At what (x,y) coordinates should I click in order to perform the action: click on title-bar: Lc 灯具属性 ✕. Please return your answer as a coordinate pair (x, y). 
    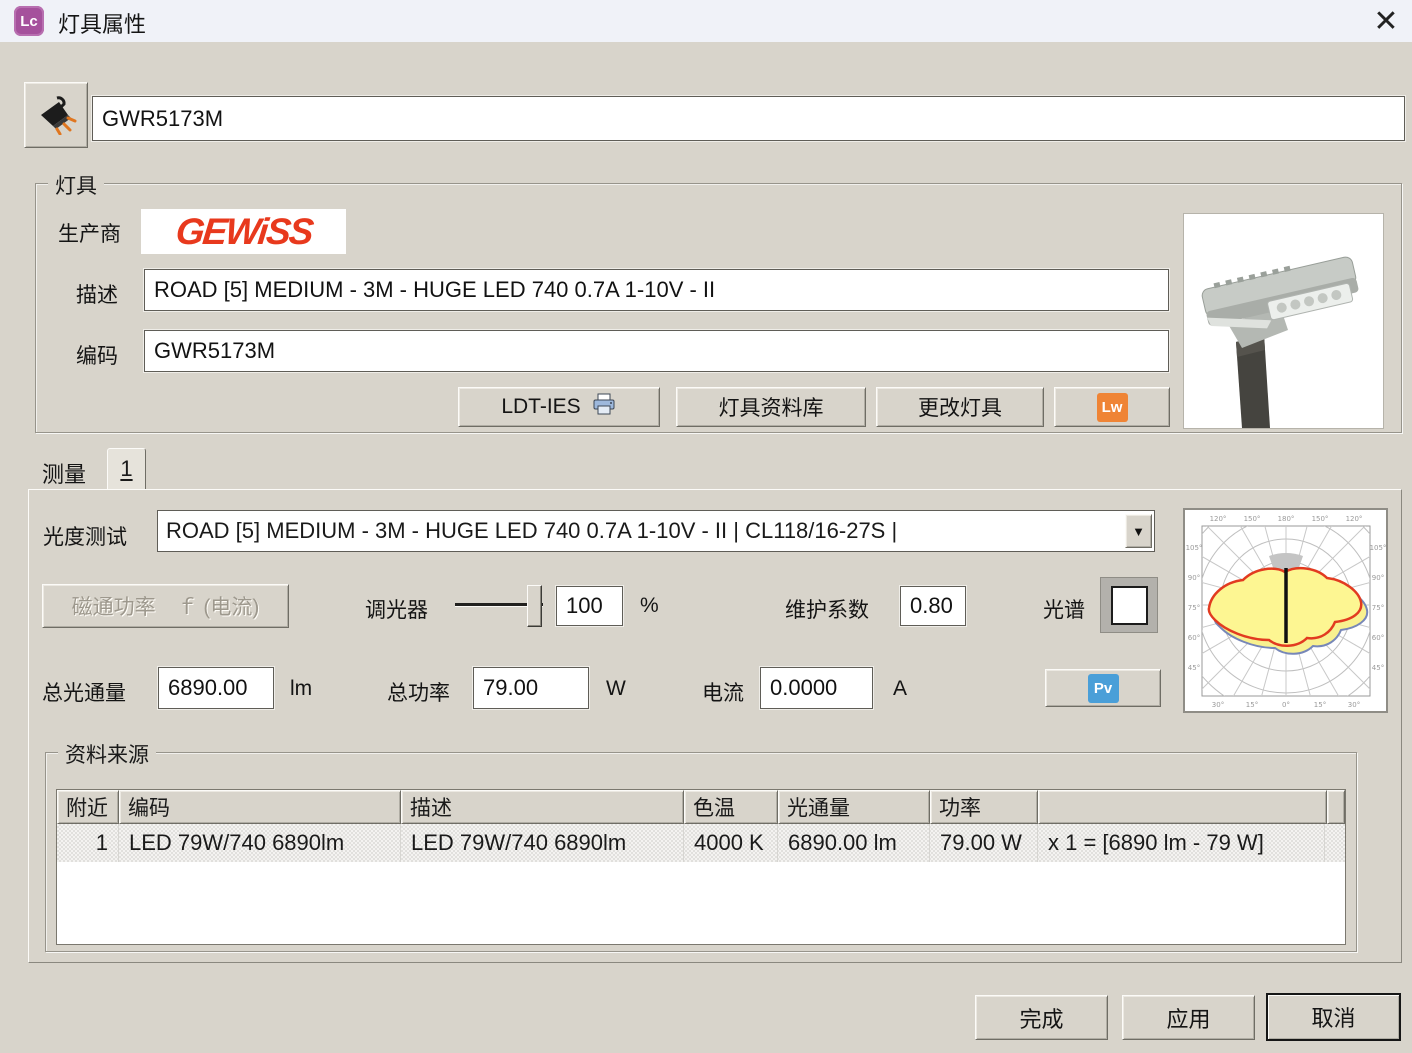
    Looking at the image, I should click on (706, 21).